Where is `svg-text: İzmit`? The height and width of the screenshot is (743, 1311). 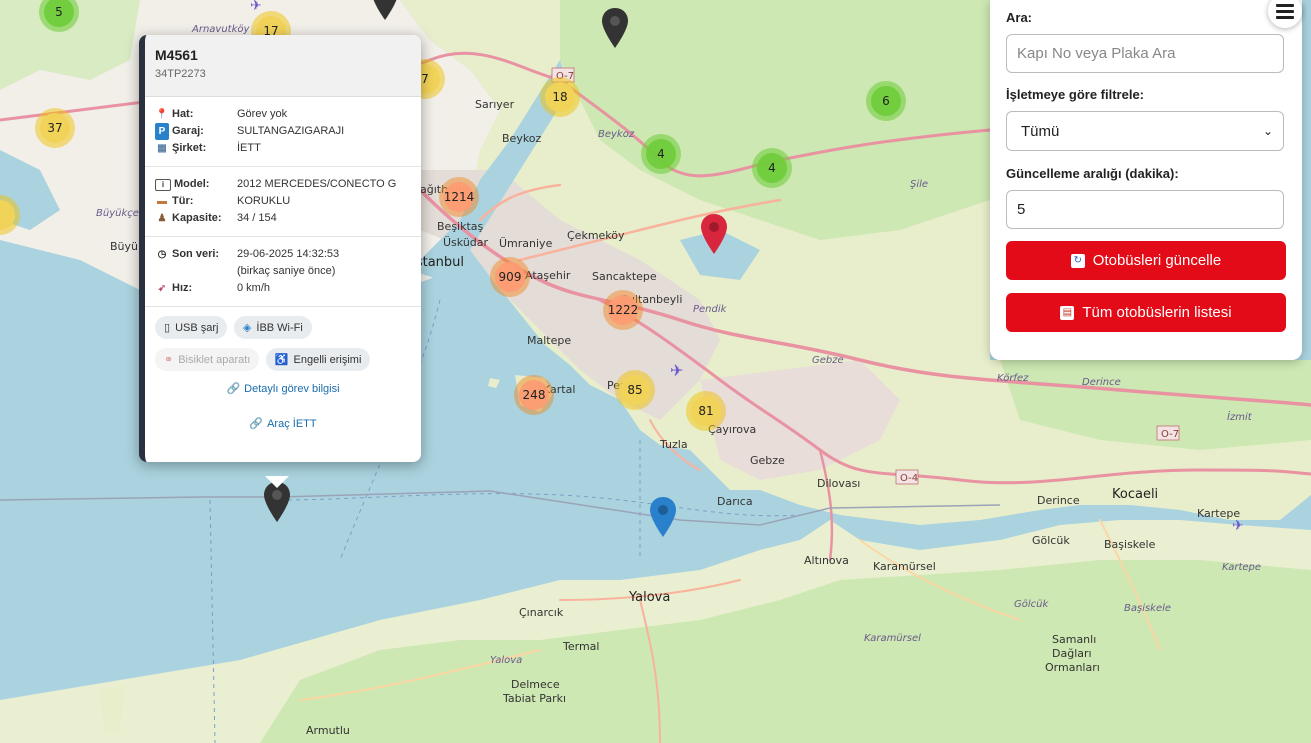
svg-text: İzmit is located at coordinates (1240, 416).